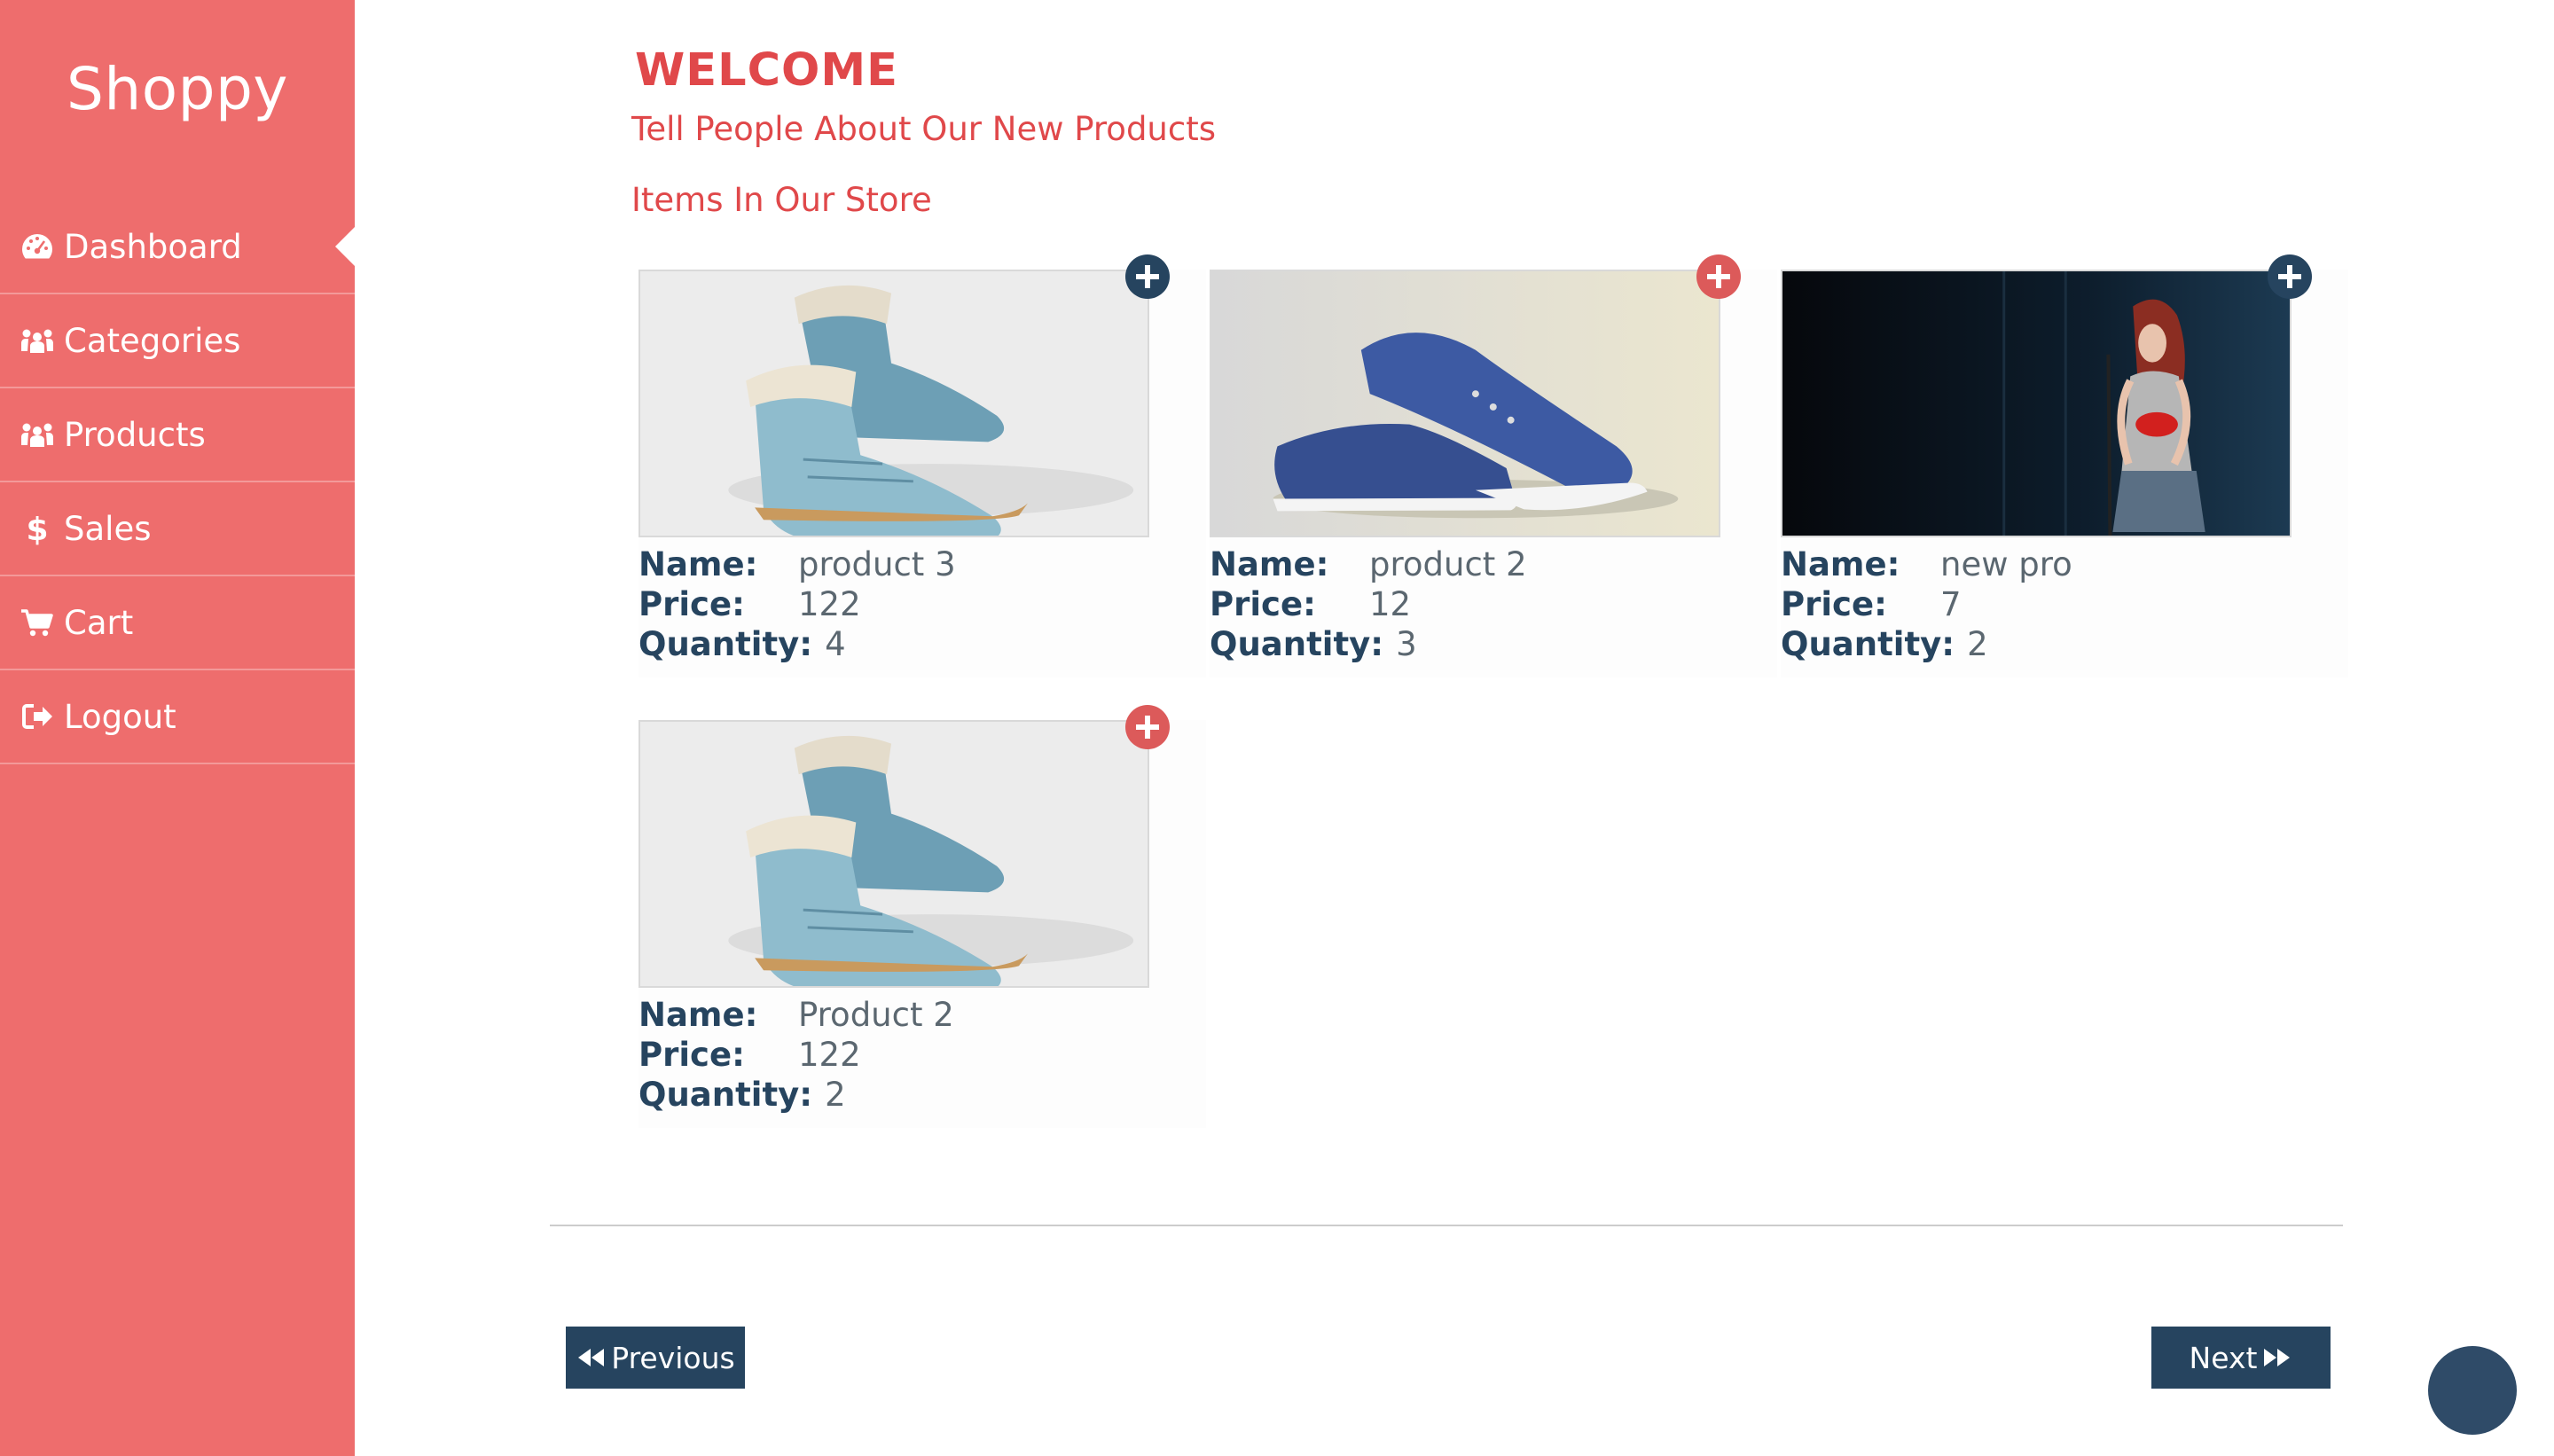  I want to click on product-info: Name: new pro Price: 7 Quantity: 2, so click(1926, 604).